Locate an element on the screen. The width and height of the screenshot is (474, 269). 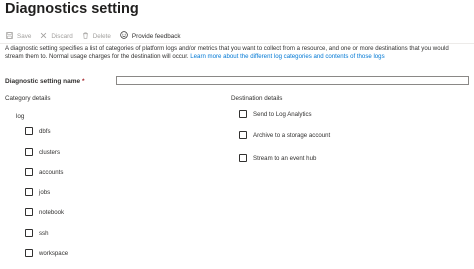
category-item-workspace: workspace is located at coordinates (46, 253).